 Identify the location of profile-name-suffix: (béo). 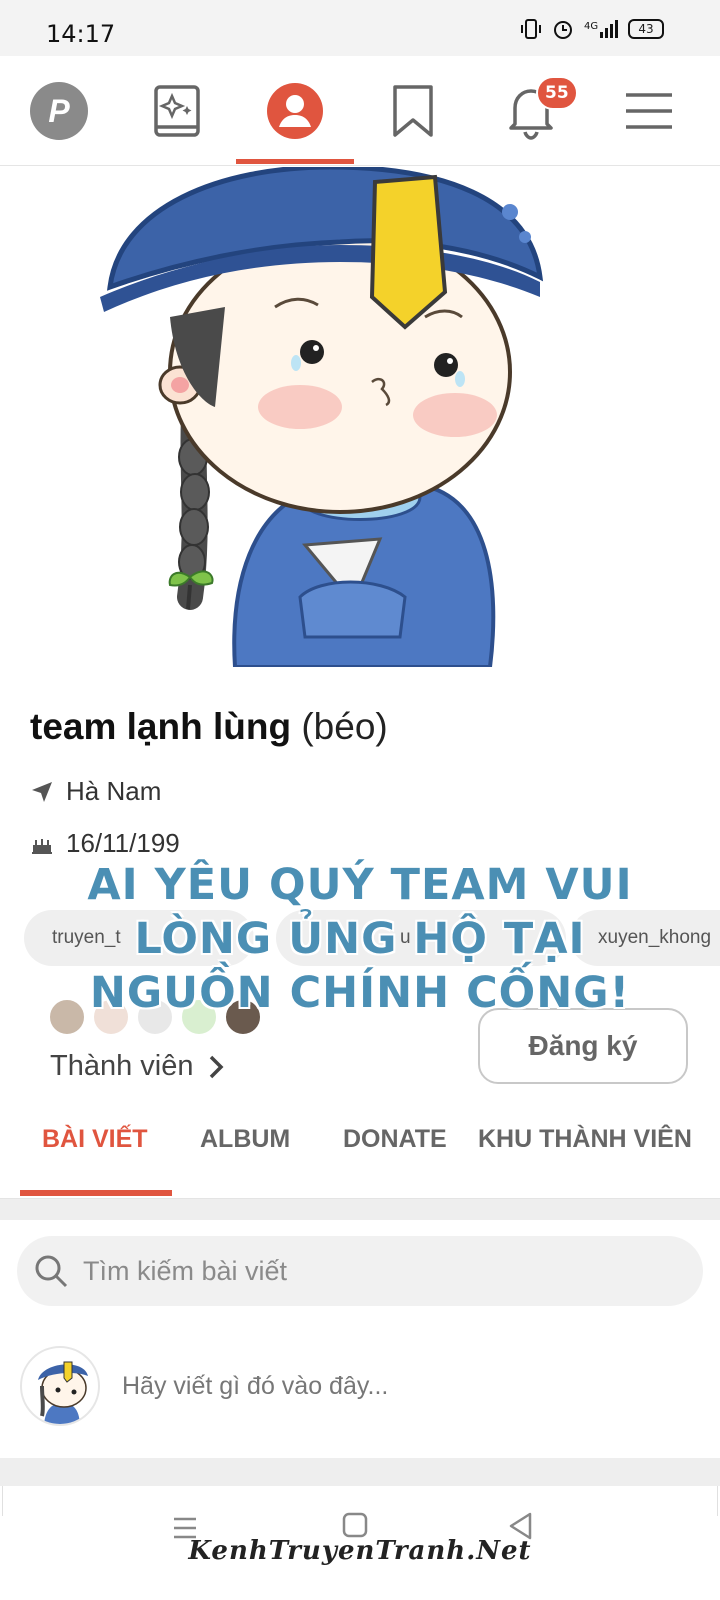
(344, 726).